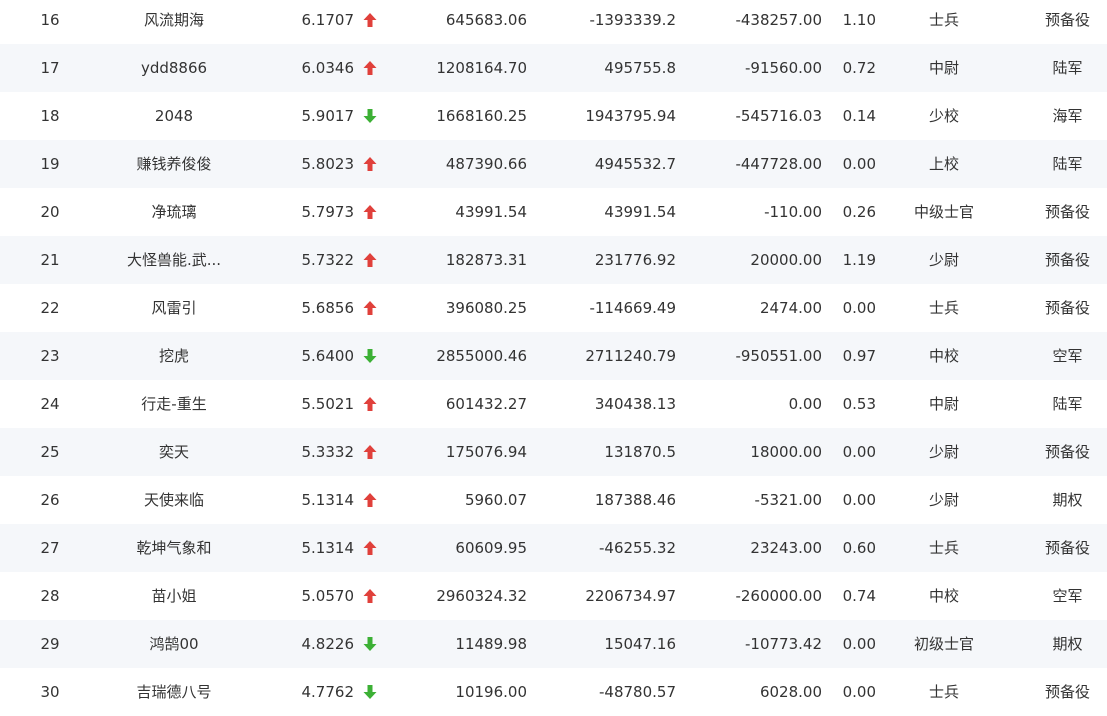 This screenshot has height=716, width=1107. Describe the element at coordinates (778, 20) in the screenshot. I see `value-3-cell: -438257.00` at that location.